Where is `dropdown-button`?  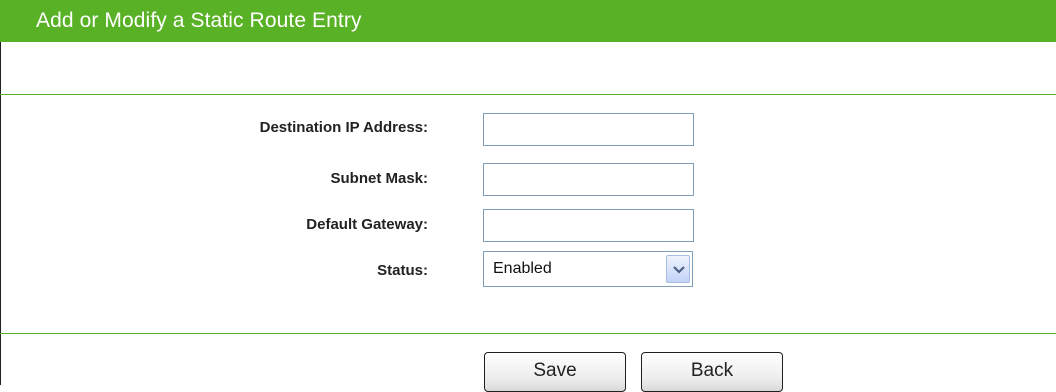 dropdown-button is located at coordinates (678, 269).